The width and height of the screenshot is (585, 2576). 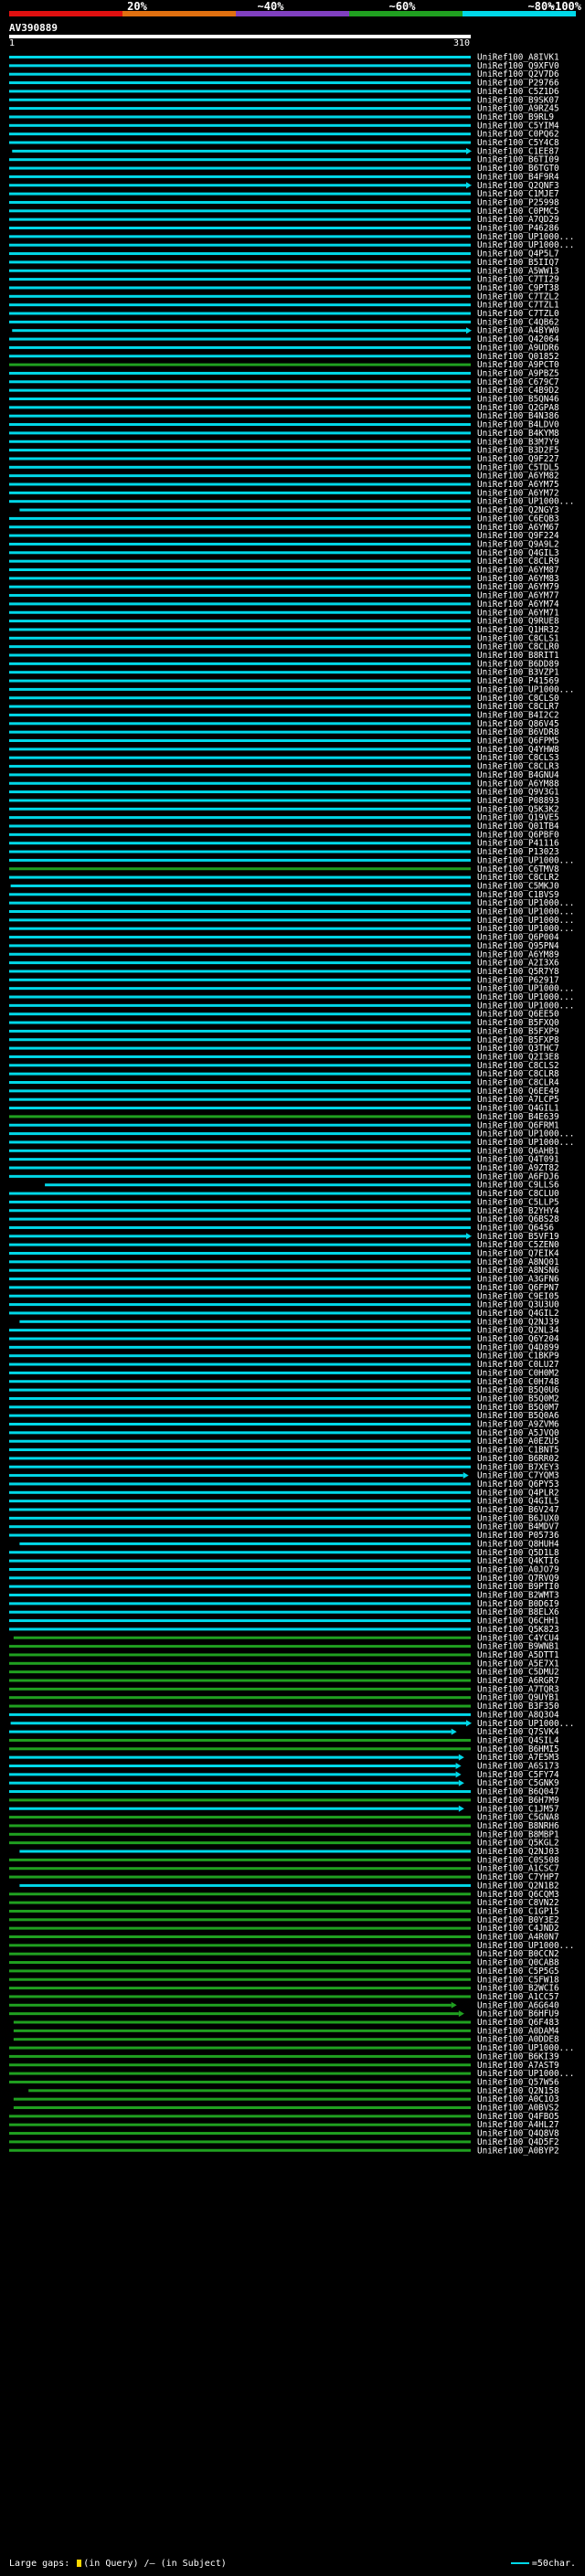 I want to click on hit-row: UniRef100_B9RL9, so click(x=282, y=117).